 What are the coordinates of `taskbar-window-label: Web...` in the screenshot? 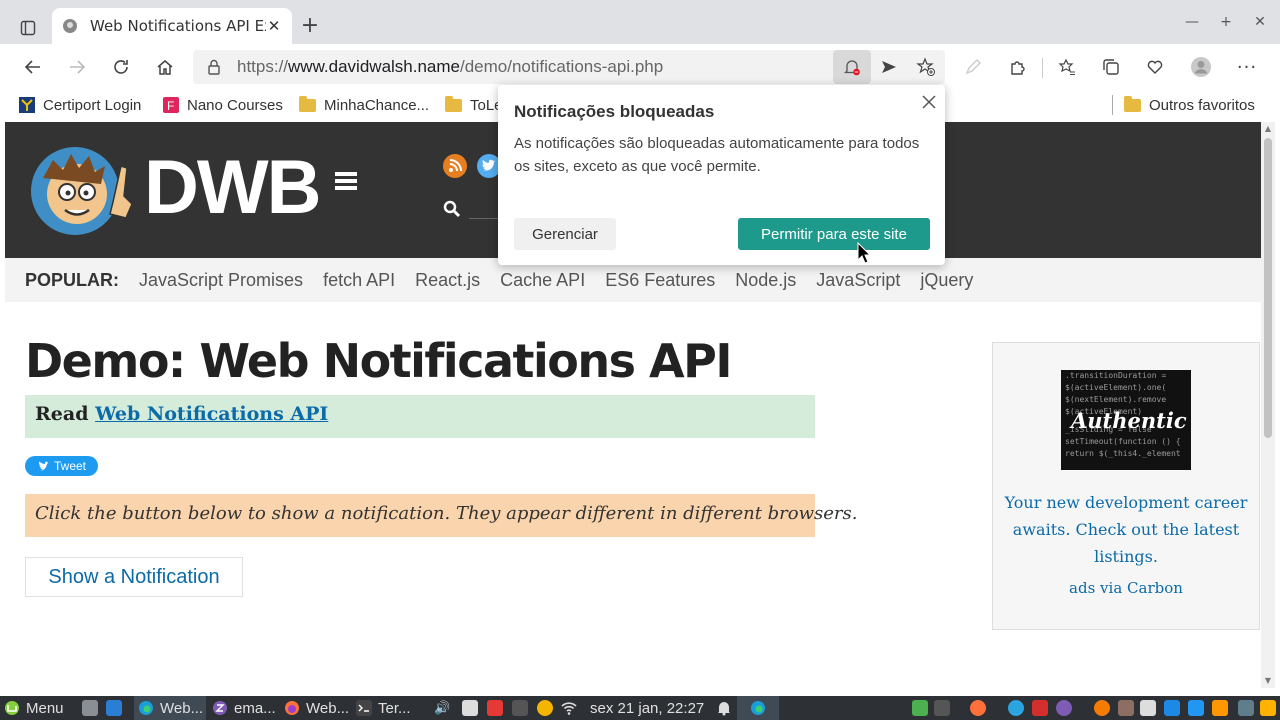 It's located at (182, 708).